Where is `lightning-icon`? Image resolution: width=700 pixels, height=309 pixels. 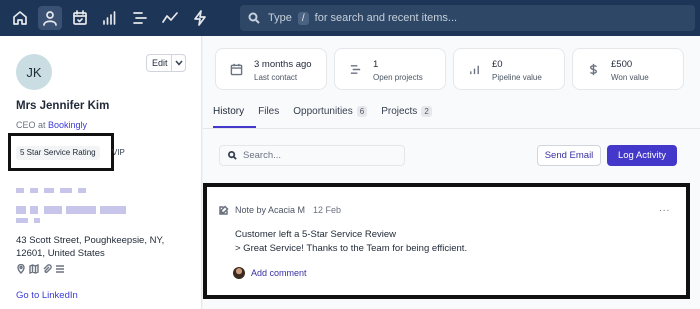
lightning-icon is located at coordinates (200, 18).